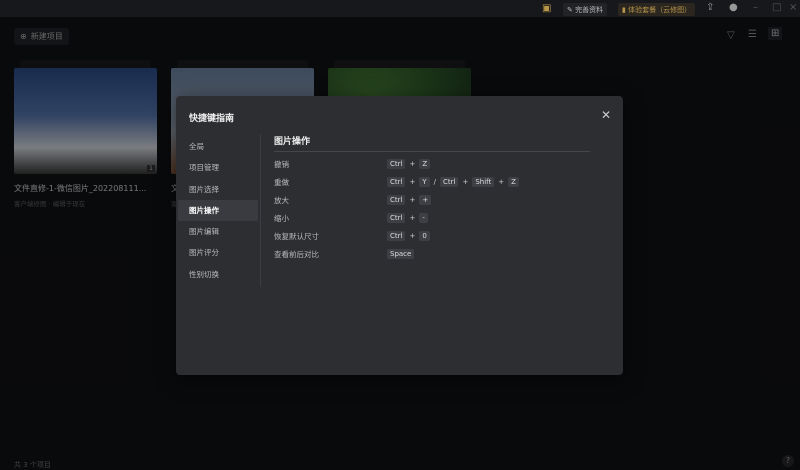 The image size is (800, 470). I want to click on complete-profile-button: ✎ 完善资料, so click(585, 9).